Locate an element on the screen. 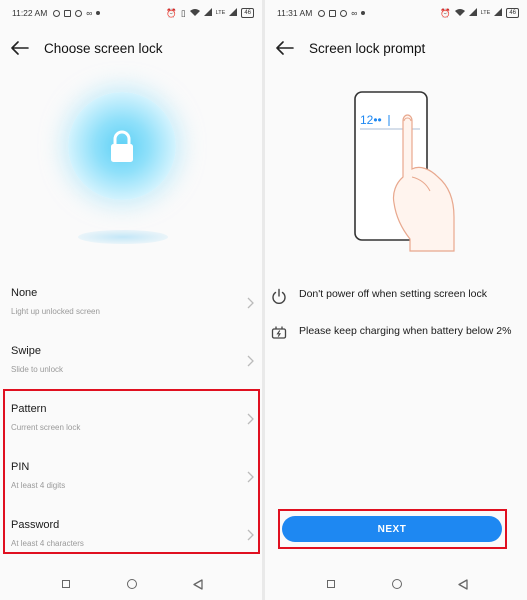 The image size is (527, 600). lock-icon is located at coordinates (122, 146).